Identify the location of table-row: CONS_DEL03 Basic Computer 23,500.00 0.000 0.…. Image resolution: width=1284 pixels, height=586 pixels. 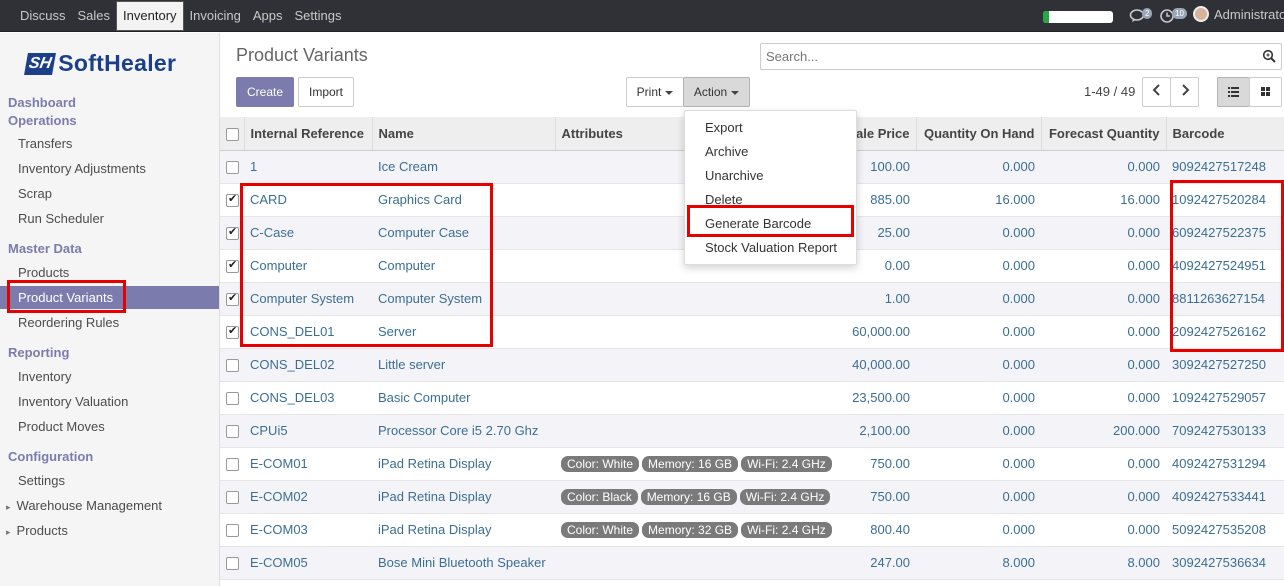
(752, 398).